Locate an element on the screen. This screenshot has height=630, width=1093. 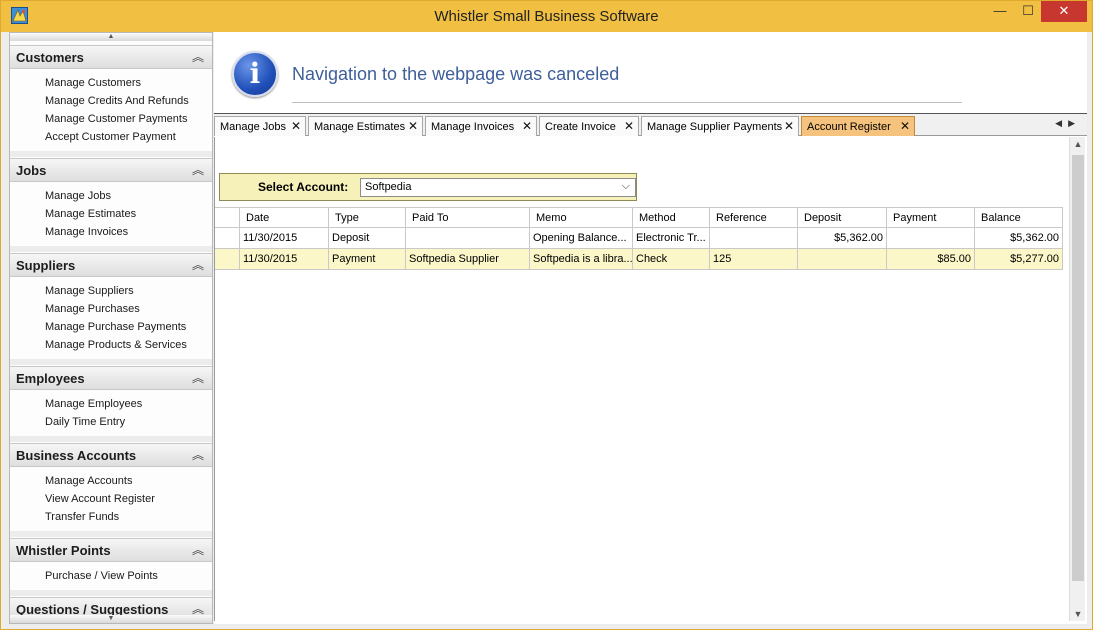
sidebar-scroll-down-icon: ▼ is located at coordinates (111, 619).